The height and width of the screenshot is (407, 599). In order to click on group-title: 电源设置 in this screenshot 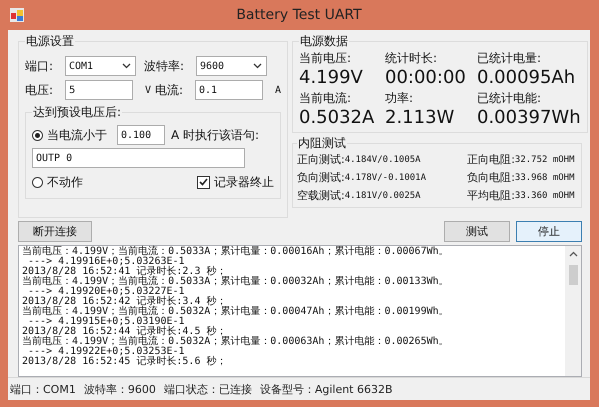, I will do `click(50, 41)`.